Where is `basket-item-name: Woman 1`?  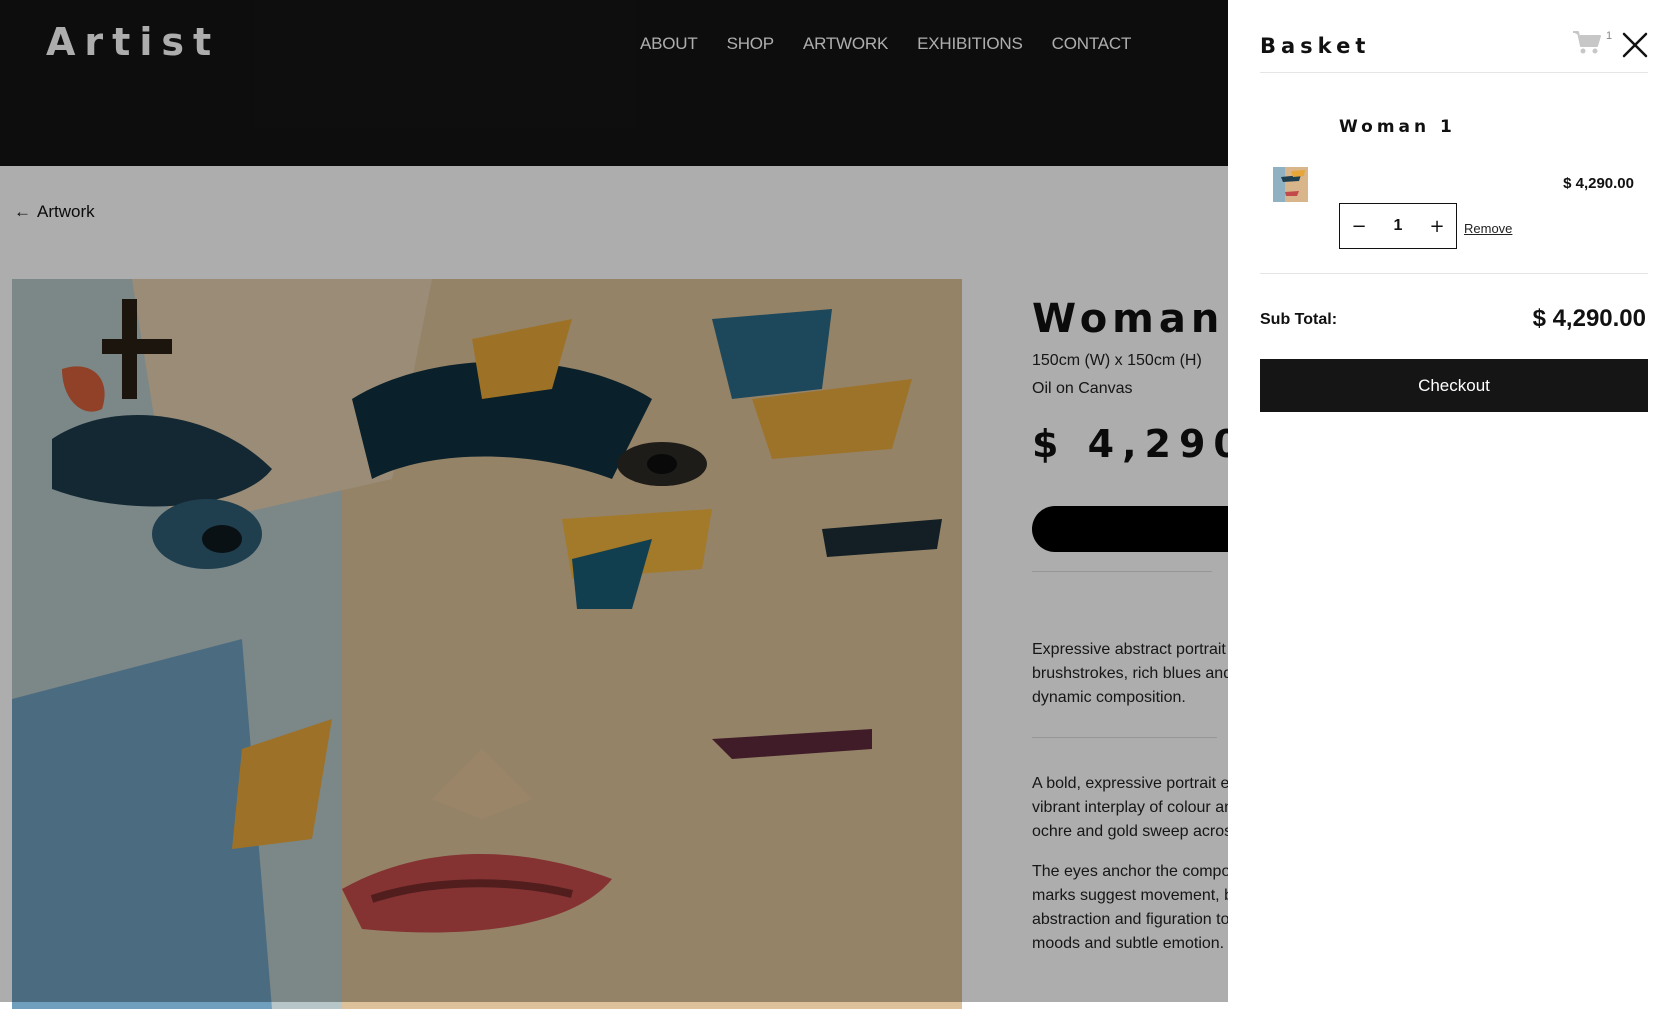
basket-item-name: Woman 1 is located at coordinates (1397, 127).